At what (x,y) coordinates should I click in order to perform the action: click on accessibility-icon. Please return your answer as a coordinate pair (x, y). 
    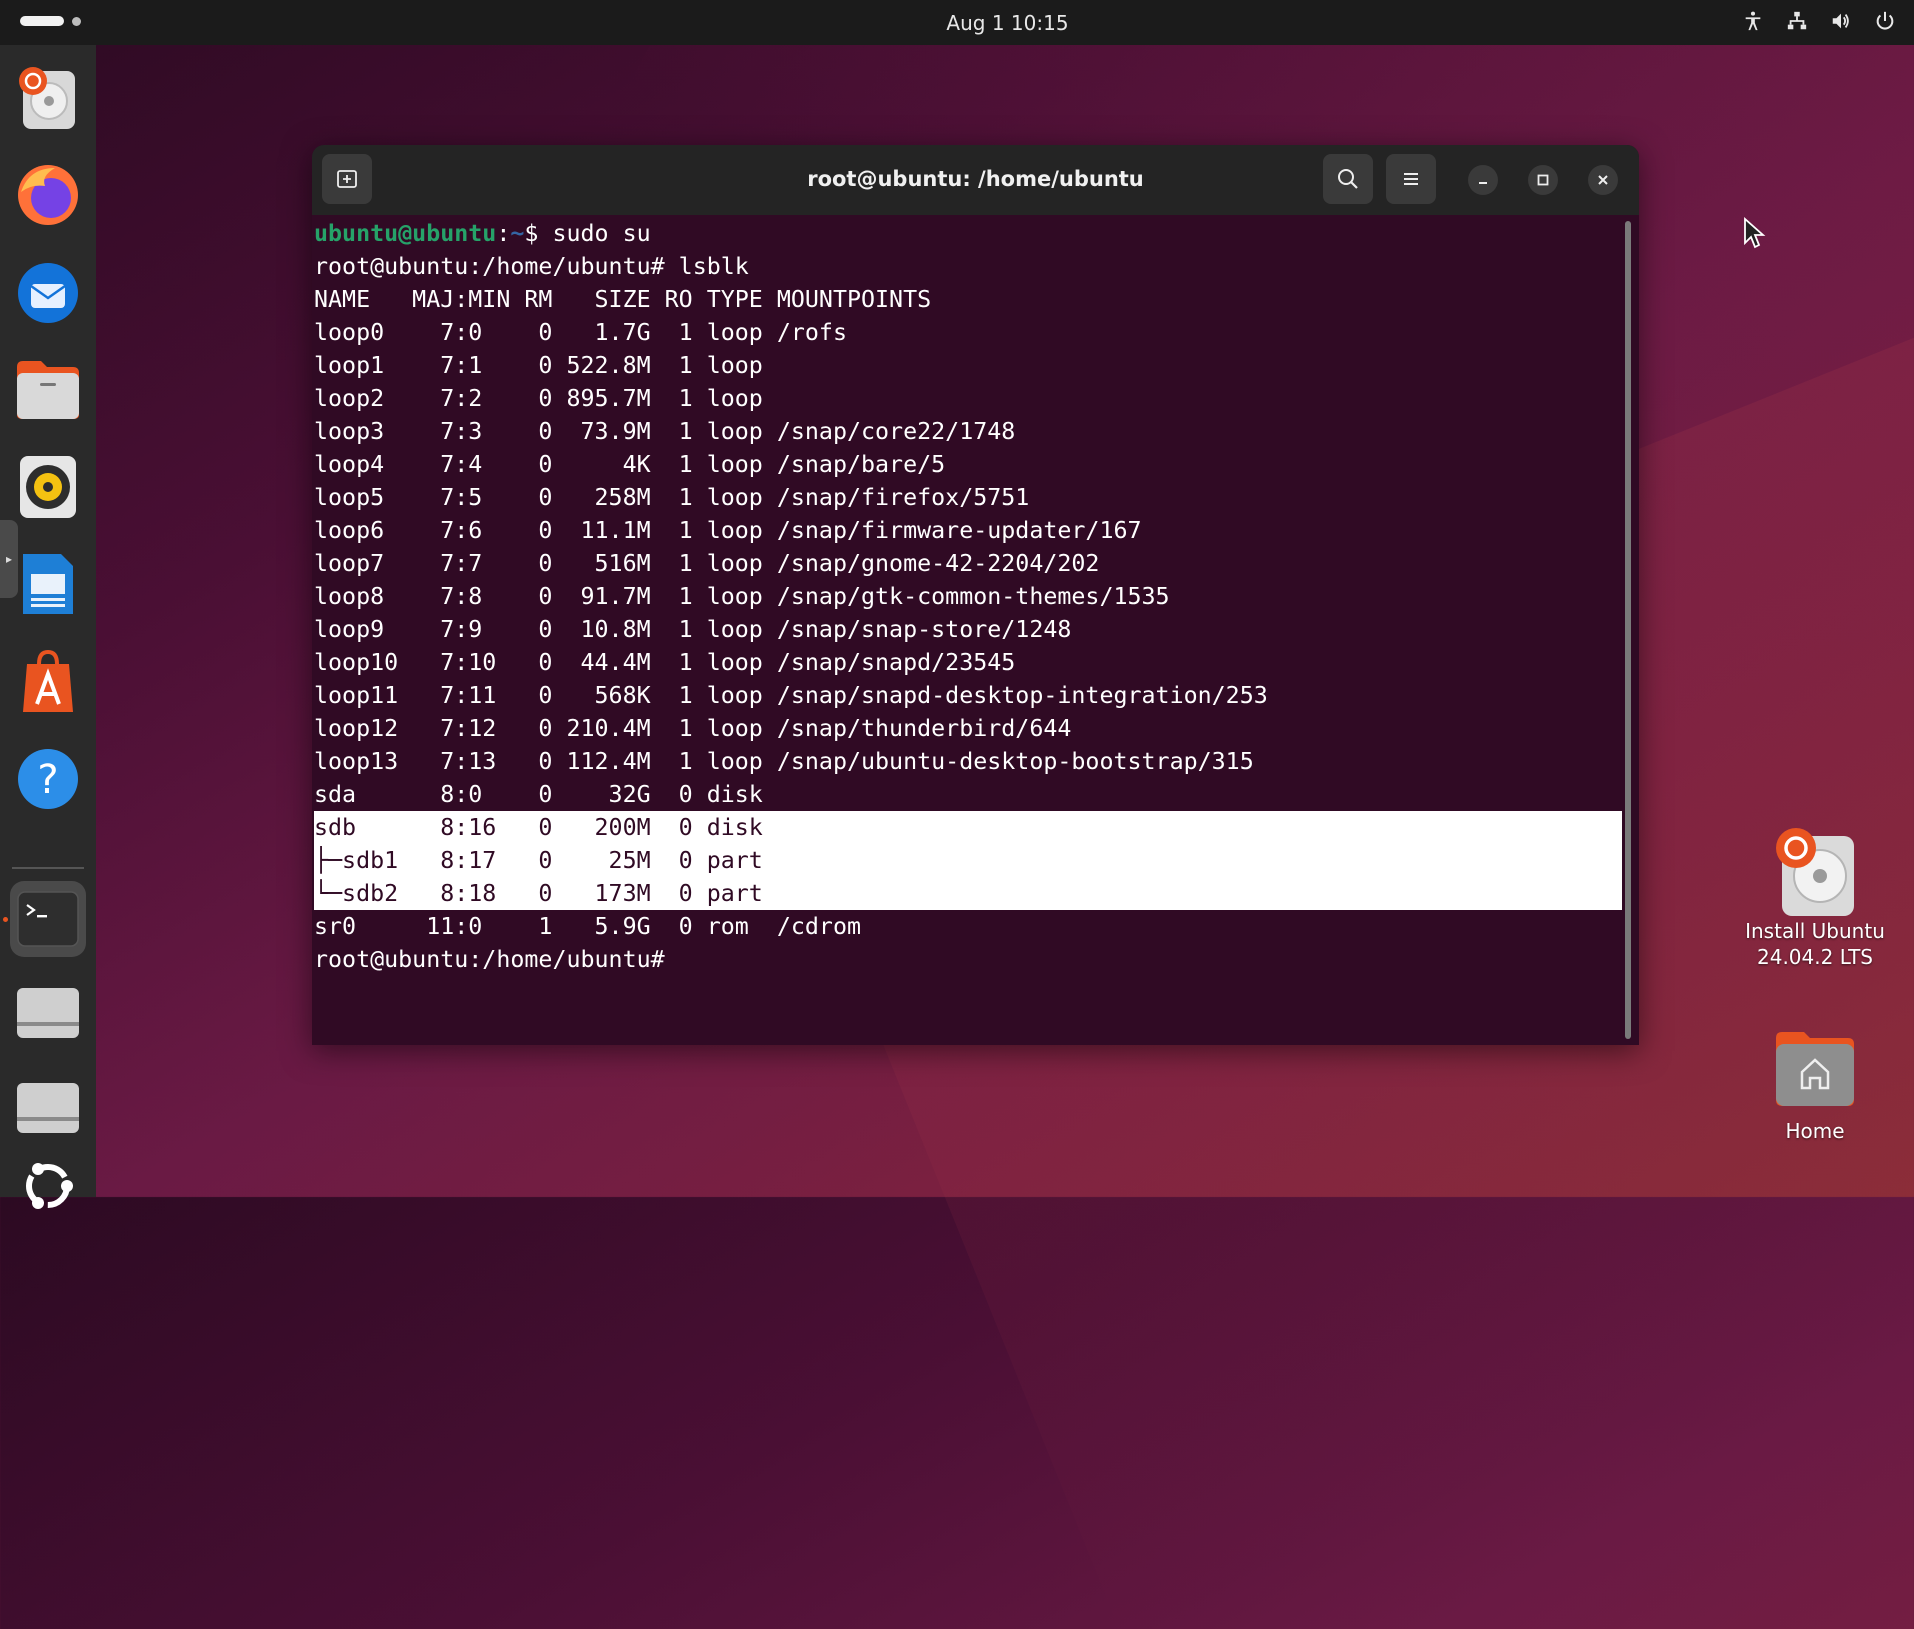
    Looking at the image, I should click on (1753, 21).